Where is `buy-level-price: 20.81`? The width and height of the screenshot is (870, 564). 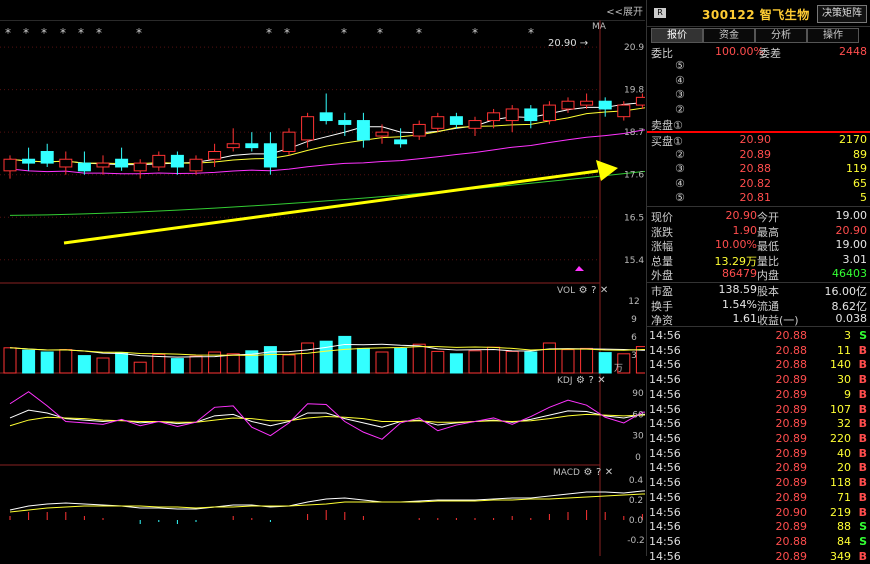
buy-level-price: 20.81 is located at coordinates (755, 198).